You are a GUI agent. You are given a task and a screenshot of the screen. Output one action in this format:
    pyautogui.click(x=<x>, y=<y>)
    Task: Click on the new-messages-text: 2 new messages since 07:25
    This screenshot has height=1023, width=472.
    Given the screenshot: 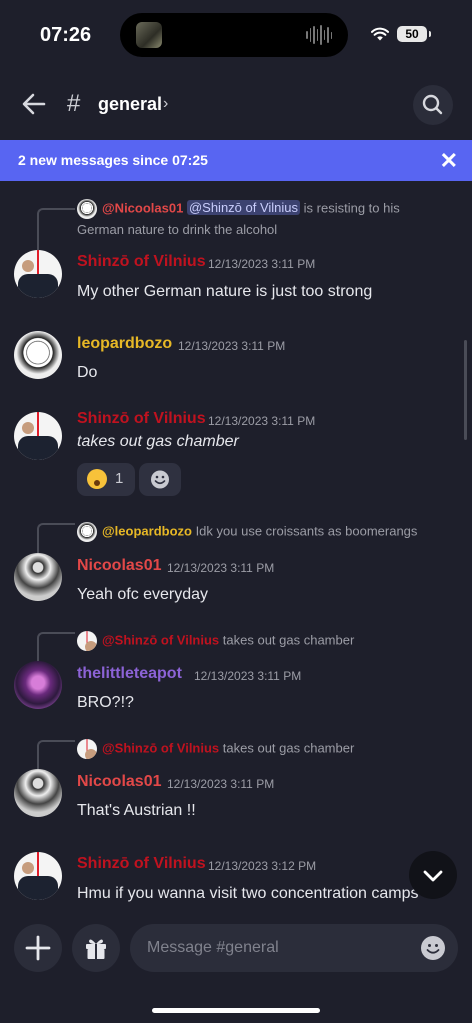 What is the action you would take?
    pyautogui.click(x=113, y=160)
    